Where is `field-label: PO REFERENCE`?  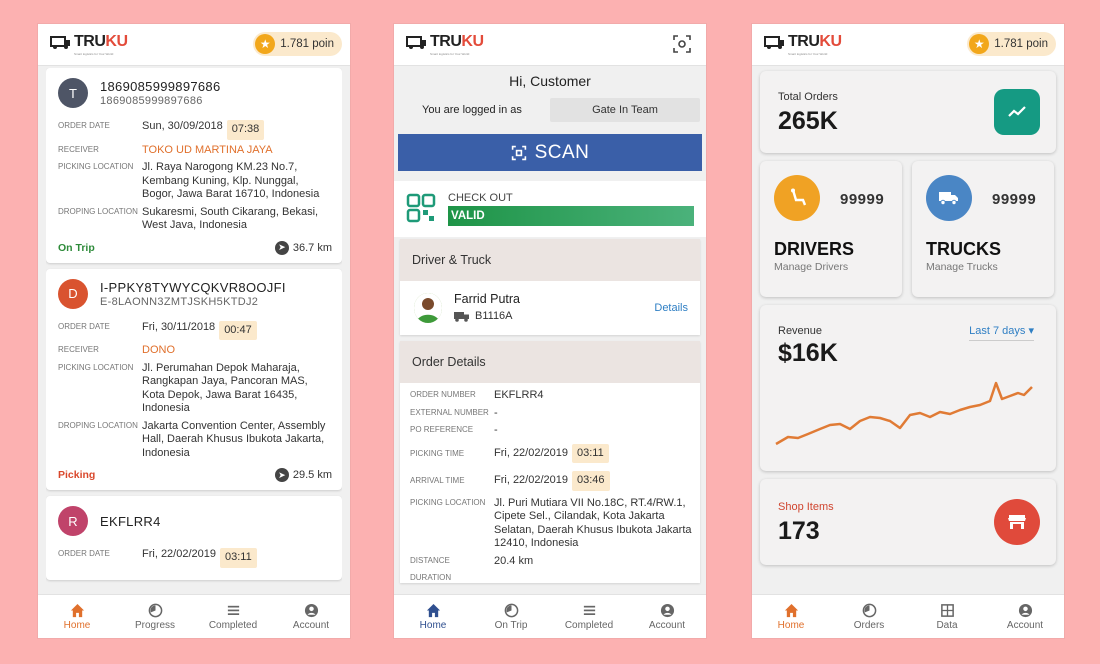 field-label: PO REFERENCE is located at coordinates (442, 429).